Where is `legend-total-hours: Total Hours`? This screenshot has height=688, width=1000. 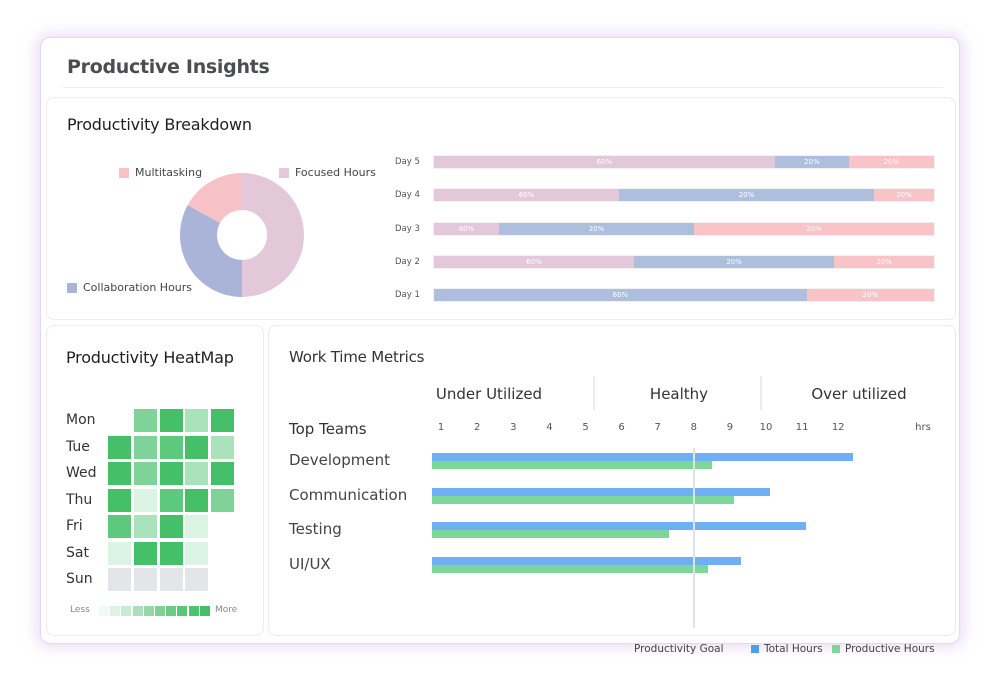
legend-total-hours: Total Hours is located at coordinates (787, 649).